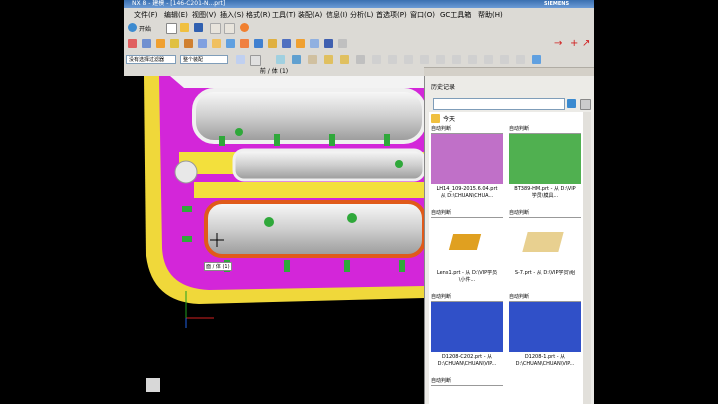 This screenshot has width=718, height=404. Describe the element at coordinates (300, 43) in the screenshot. I see `trim-body-icon` at that location.